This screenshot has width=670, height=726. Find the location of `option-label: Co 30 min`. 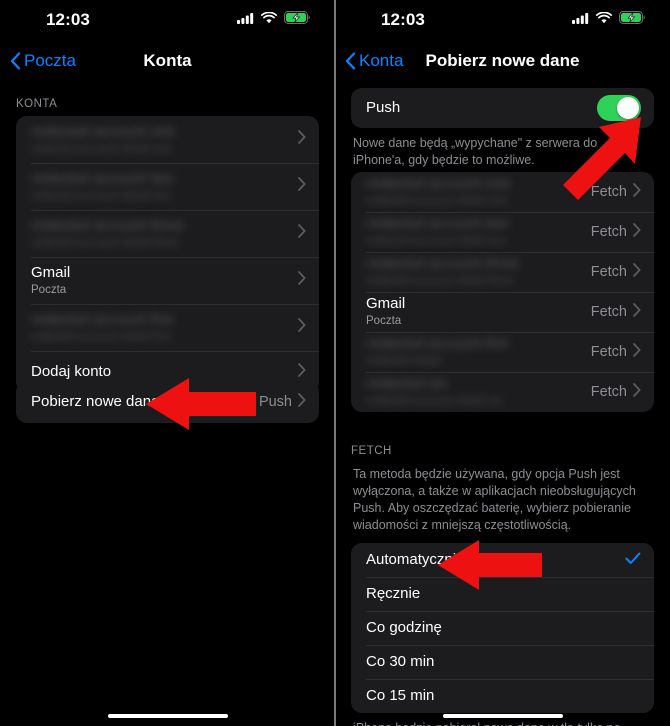

option-label: Co 30 min is located at coordinates (400, 661).